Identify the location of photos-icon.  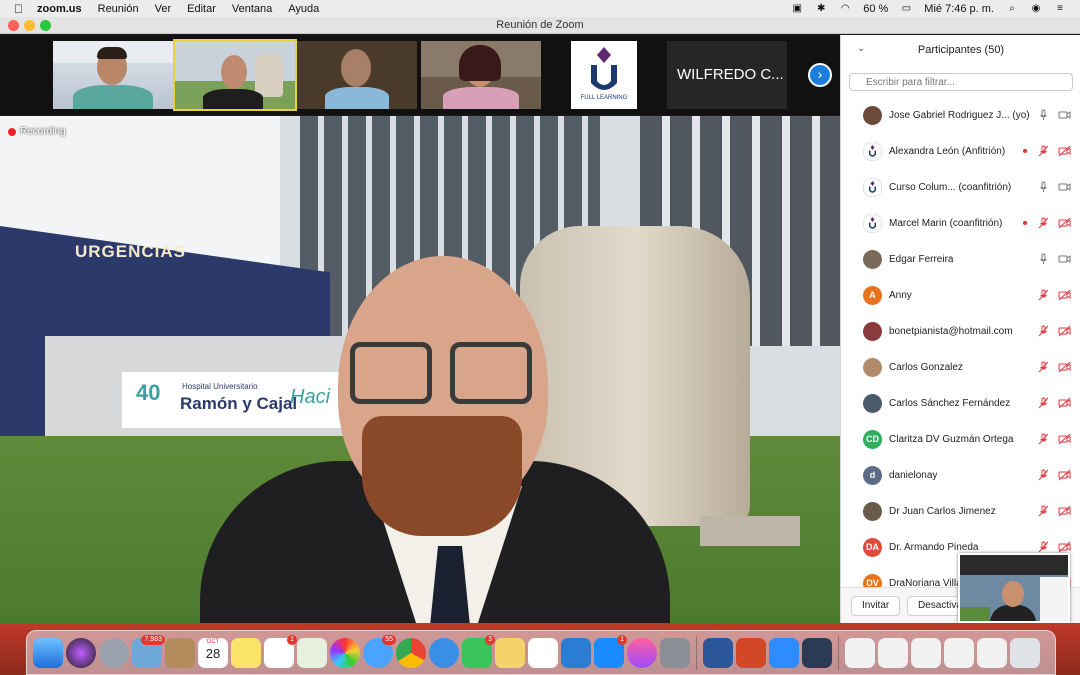
(345, 652).